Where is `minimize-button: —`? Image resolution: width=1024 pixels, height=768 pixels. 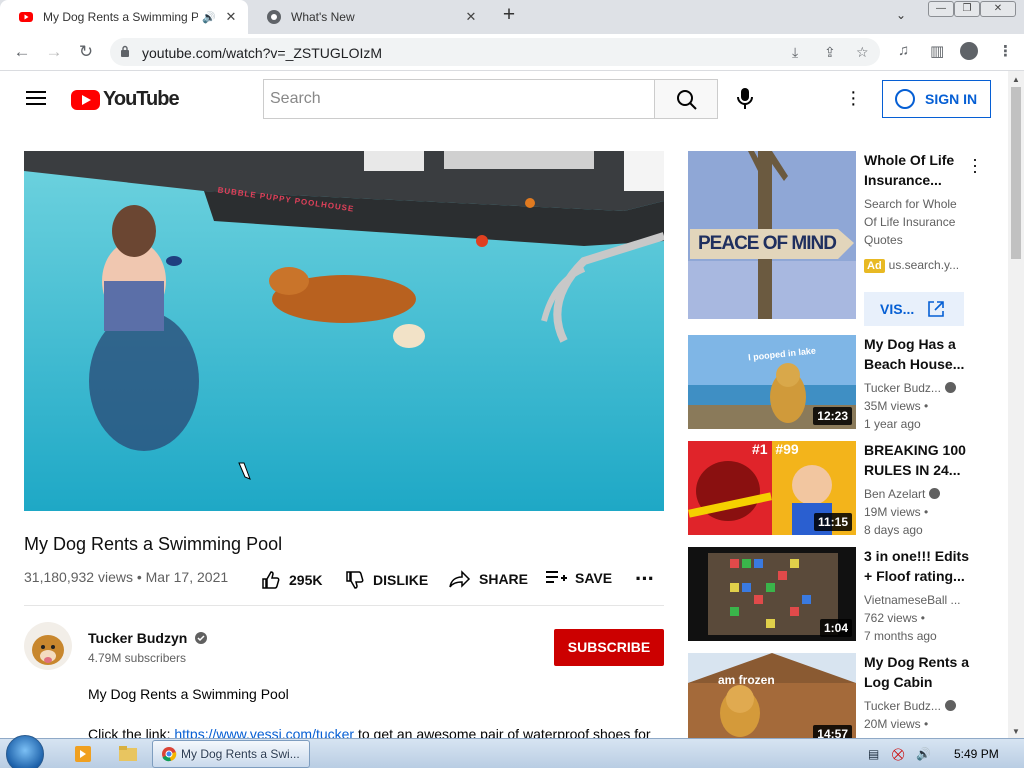 minimize-button: — is located at coordinates (941, 9).